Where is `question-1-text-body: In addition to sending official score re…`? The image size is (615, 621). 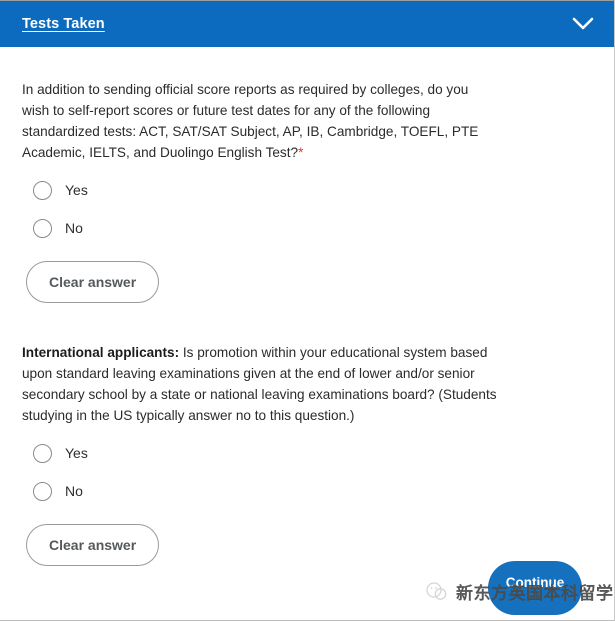 question-1-text-body: In addition to sending official score re… is located at coordinates (250, 121).